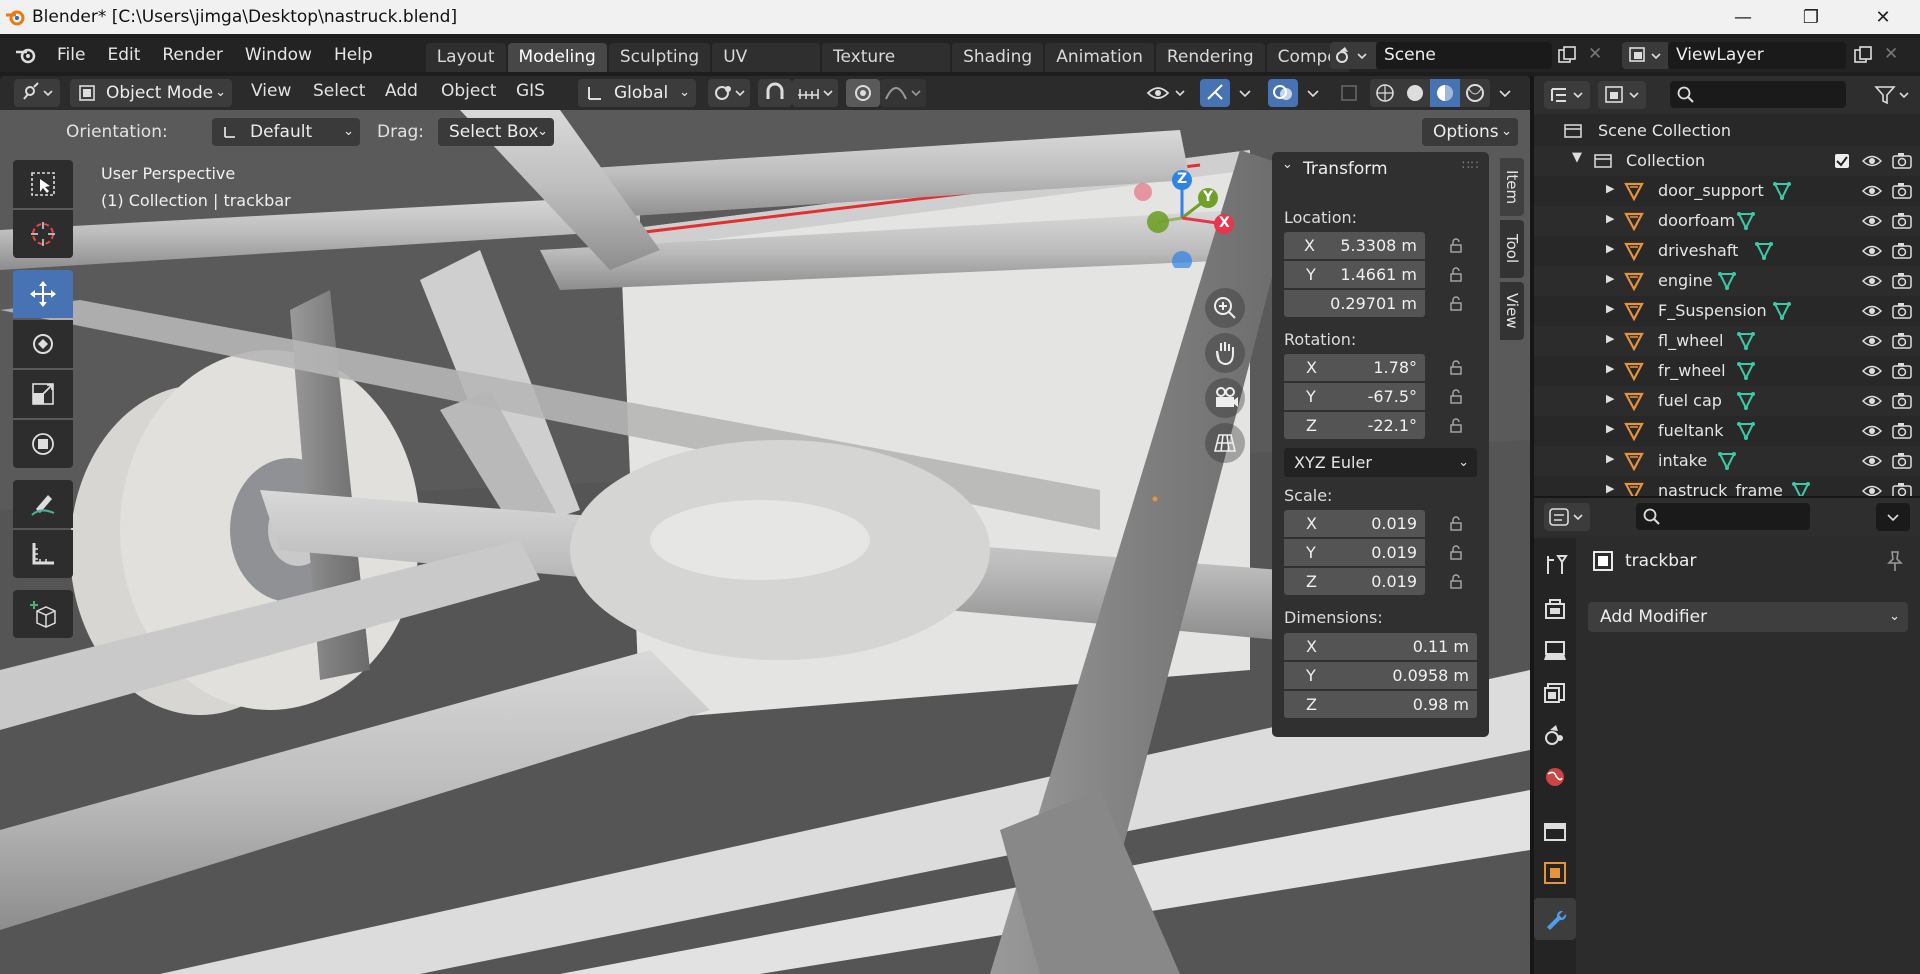  Describe the element at coordinates (1354, 396) in the screenshot. I see `rotation-y-field: Y -67.5°` at that location.